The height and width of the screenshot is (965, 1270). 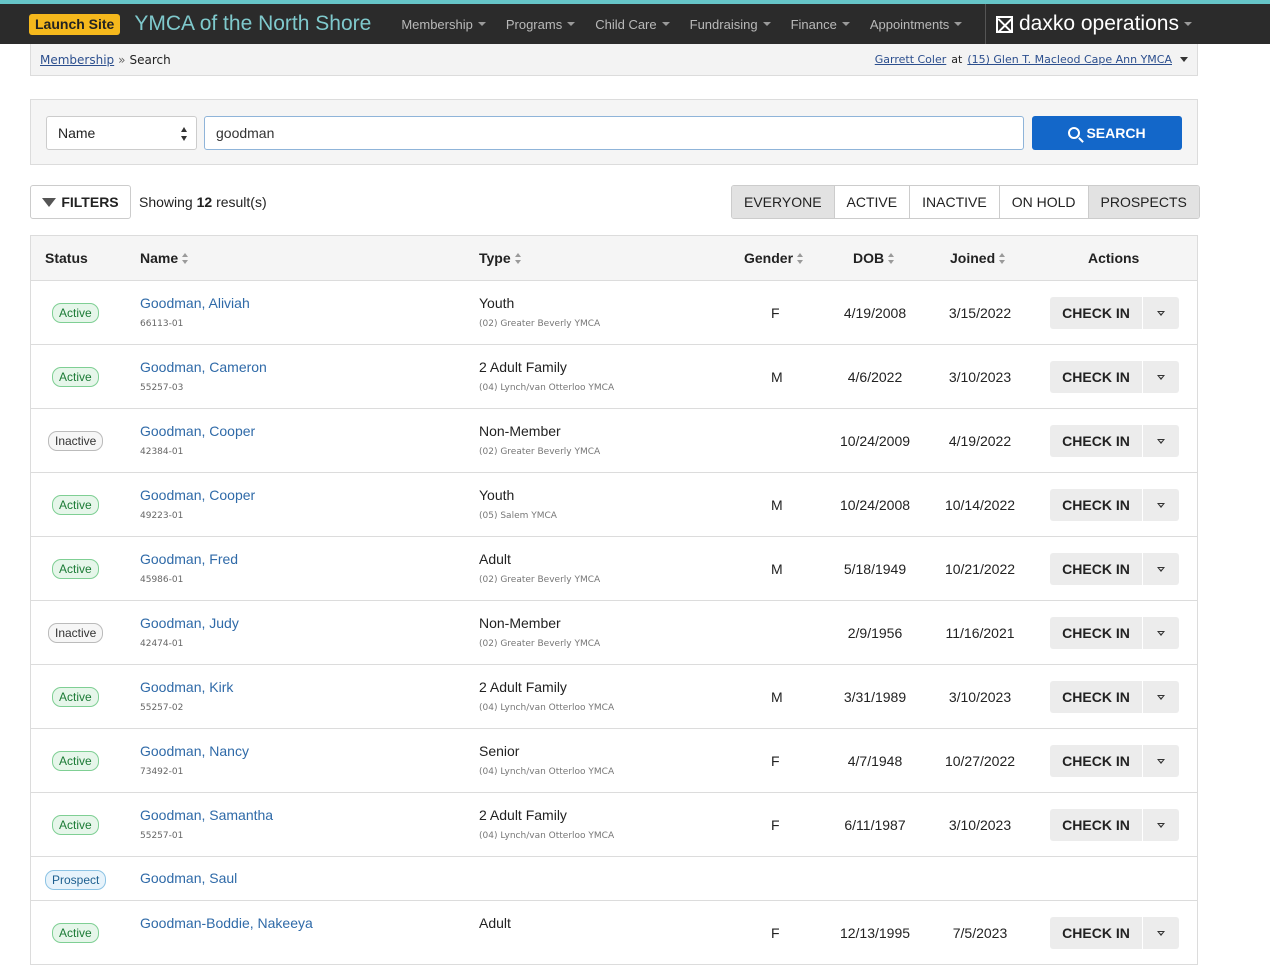 What do you see at coordinates (774, 258) in the screenshot?
I see `header-gender: Gender` at bounding box center [774, 258].